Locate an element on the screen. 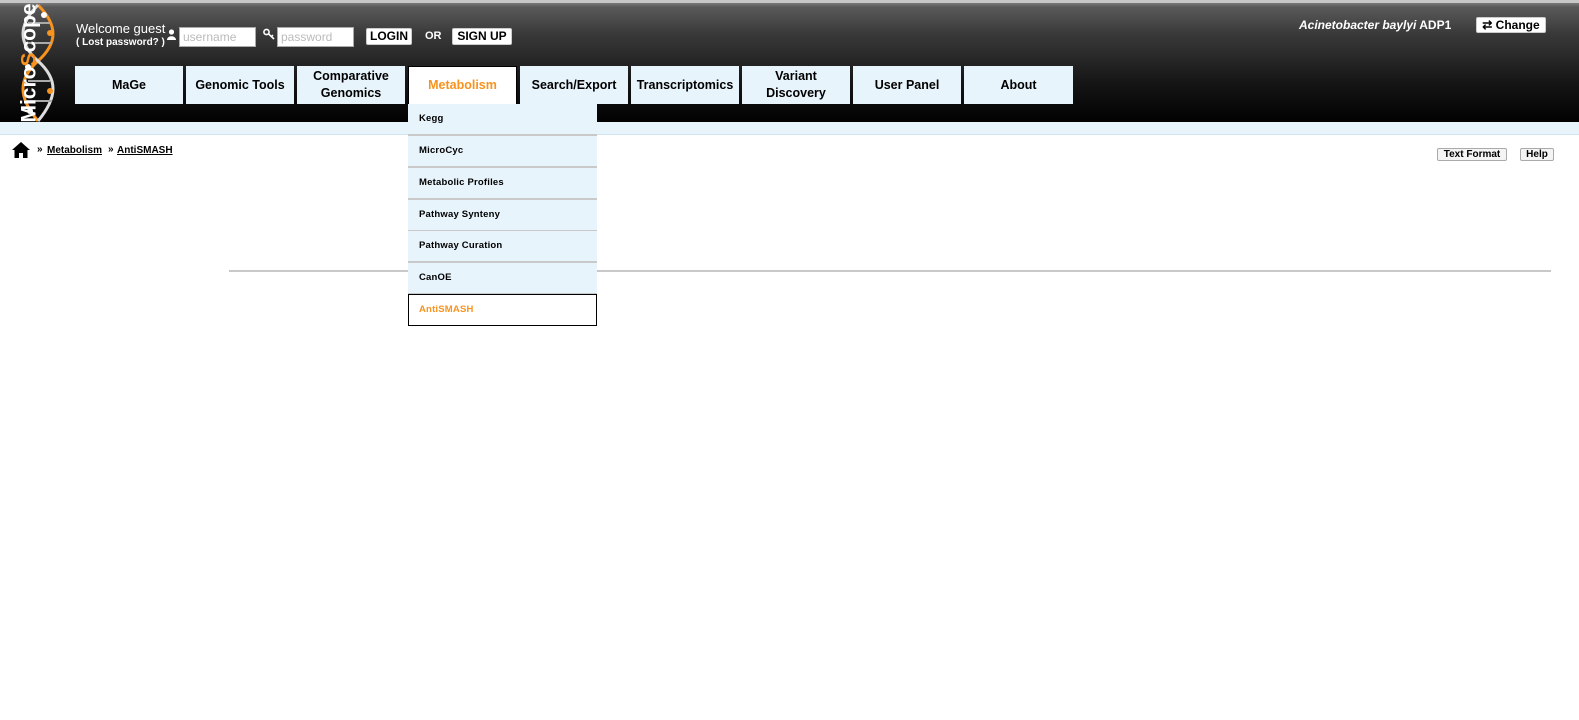 This screenshot has width=1579, height=720. menu-item-kegg: Kegg is located at coordinates (502, 120).